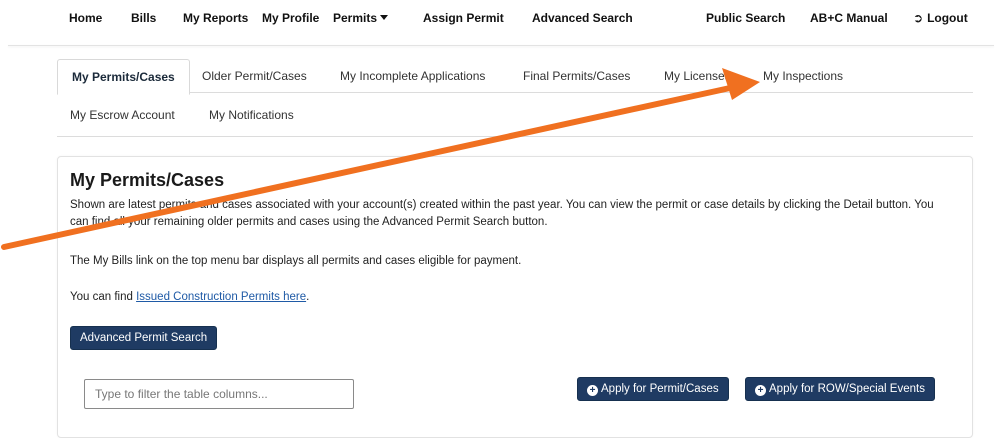  I want to click on nav-divider, so click(501, 45).